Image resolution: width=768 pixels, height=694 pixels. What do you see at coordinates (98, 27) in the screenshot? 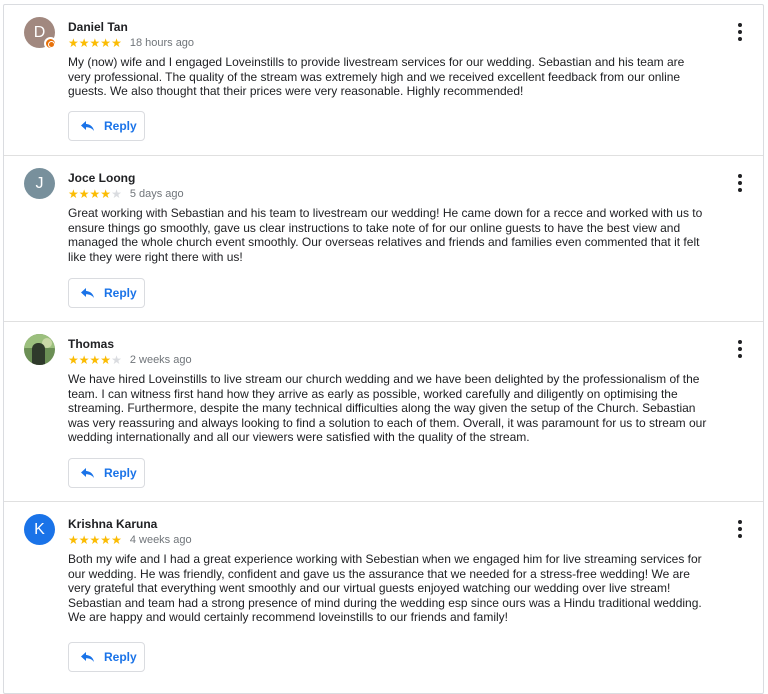
I see `reviewer-name: Daniel Tan` at bounding box center [98, 27].